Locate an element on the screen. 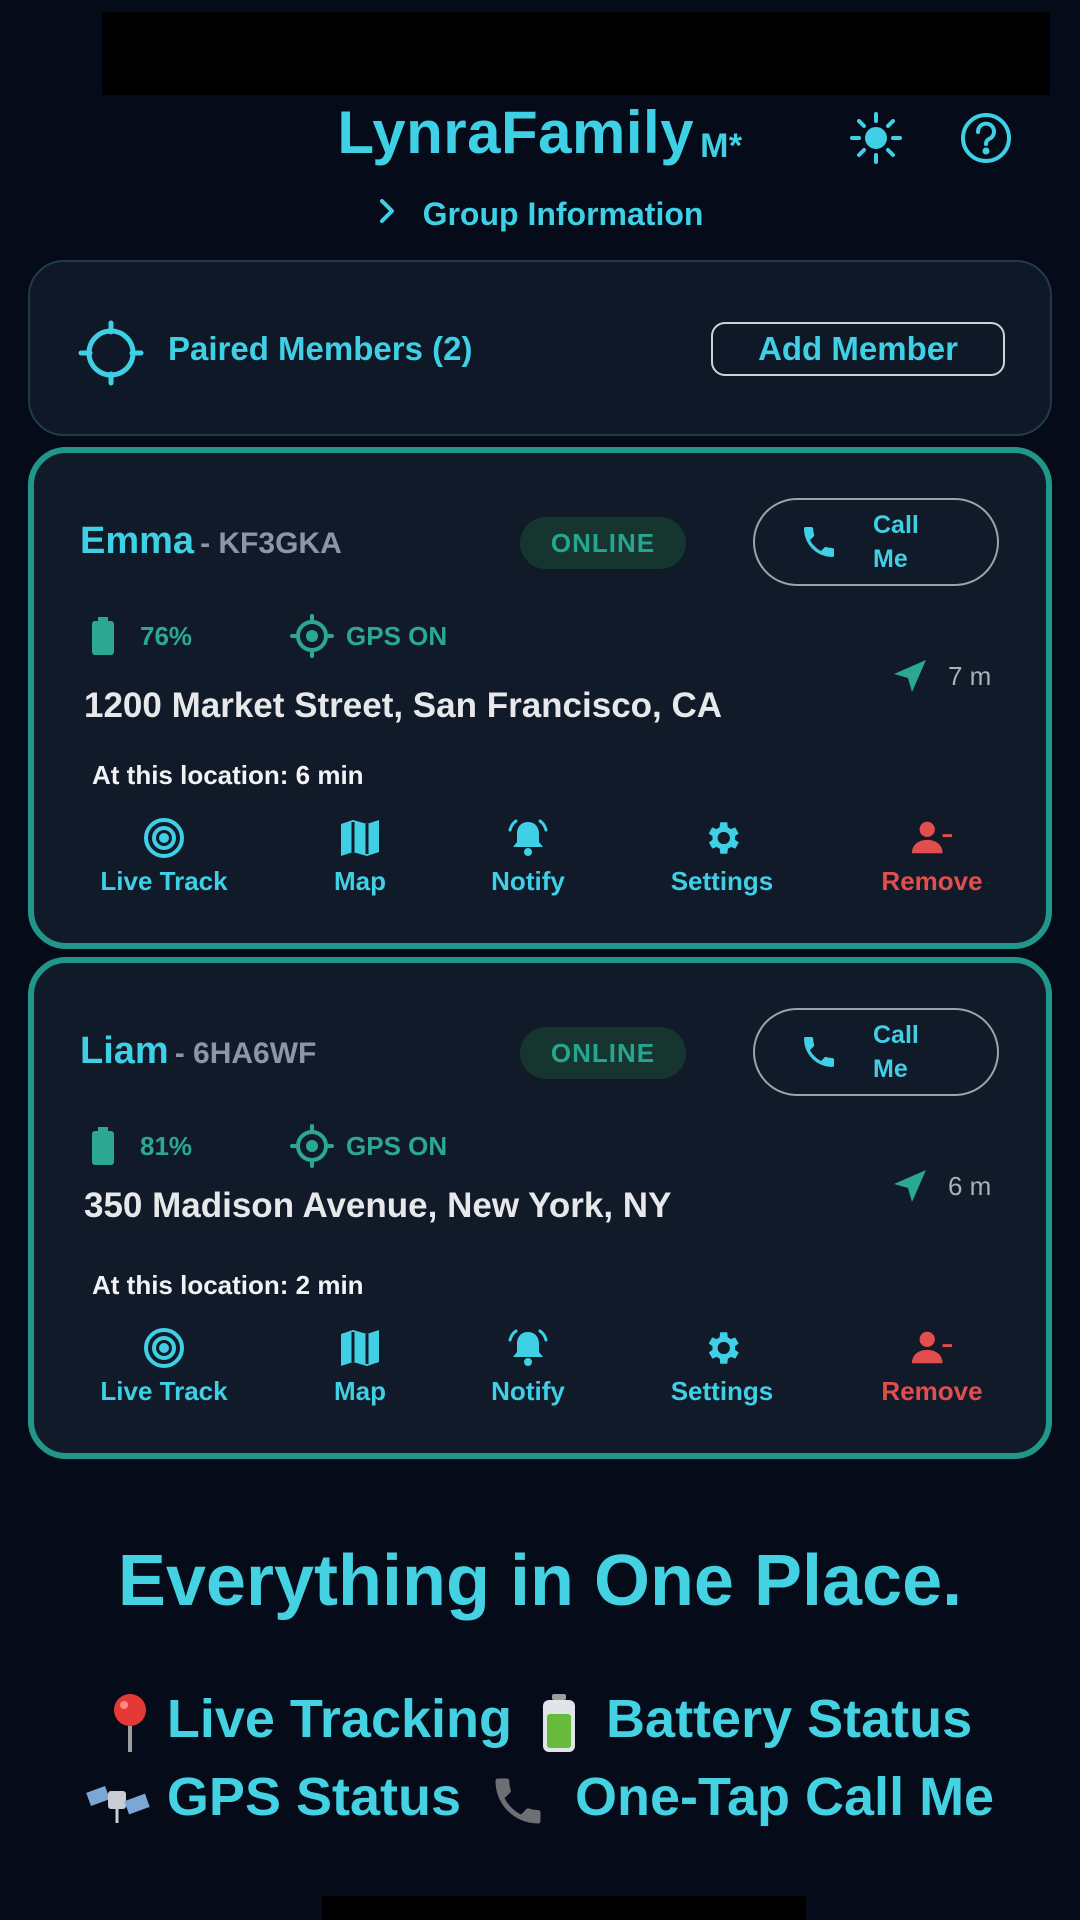 The height and width of the screenshot is (1920, 1080). member-name-row: Liam - 6HA6WF is located at coordinates (198, 1051).